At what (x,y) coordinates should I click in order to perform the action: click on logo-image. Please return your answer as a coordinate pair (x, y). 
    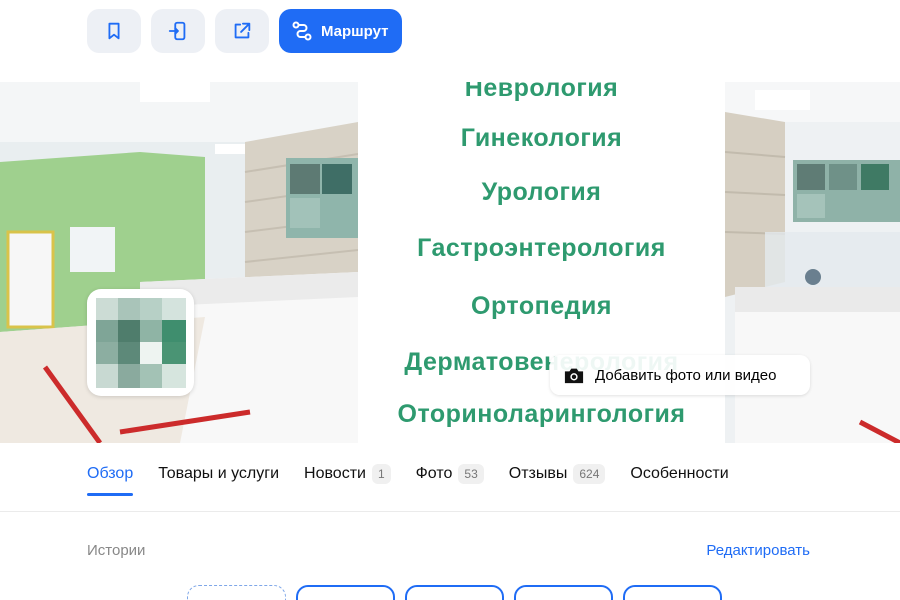
    Looking at the image, I should click on (140, 342).